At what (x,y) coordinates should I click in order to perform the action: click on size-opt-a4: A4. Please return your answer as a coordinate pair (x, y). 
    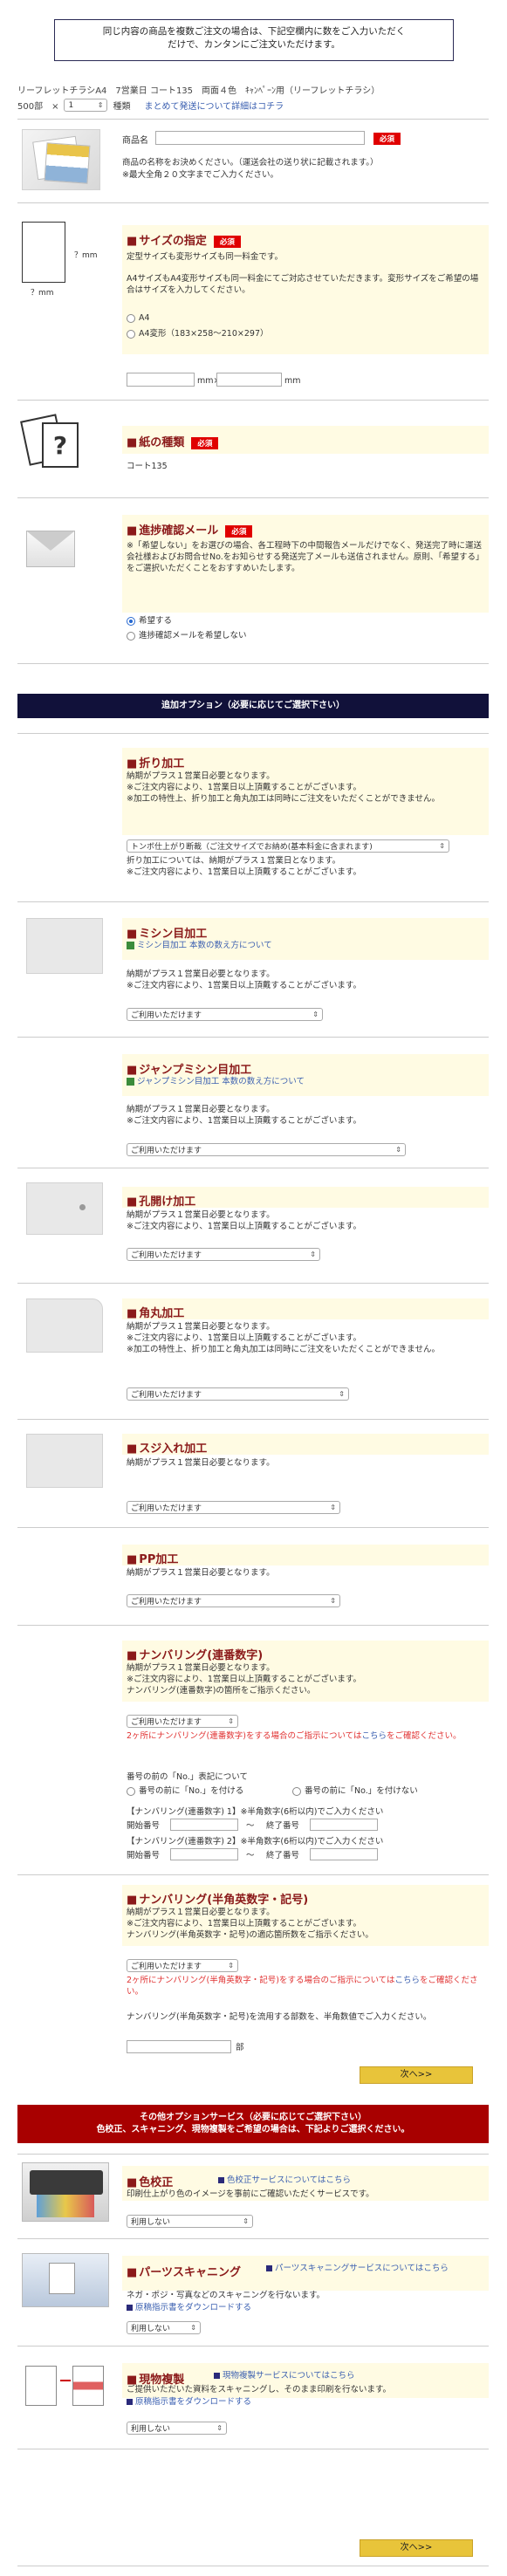
    Looking at the image, I should click on (138, 318).